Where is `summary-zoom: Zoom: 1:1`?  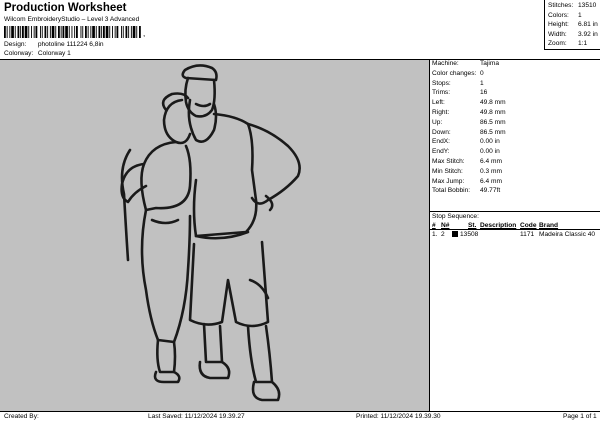 summary-zoom: Zoom: 1:1 is located at coordinates (568, 43).